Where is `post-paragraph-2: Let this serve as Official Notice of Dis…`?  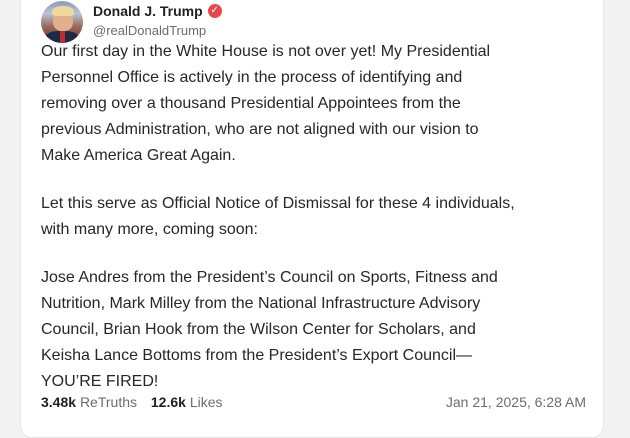
post-paragraph-2: Let this serve as Official Notice of Dis… is located at coordinates (319, 217).